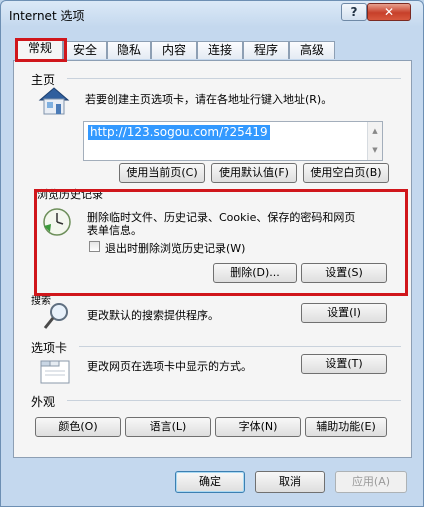  What do you see at coordinates (290, 482) in the screenshot?
I see `cancel-button: 取消` at bounding box center [290, 482].